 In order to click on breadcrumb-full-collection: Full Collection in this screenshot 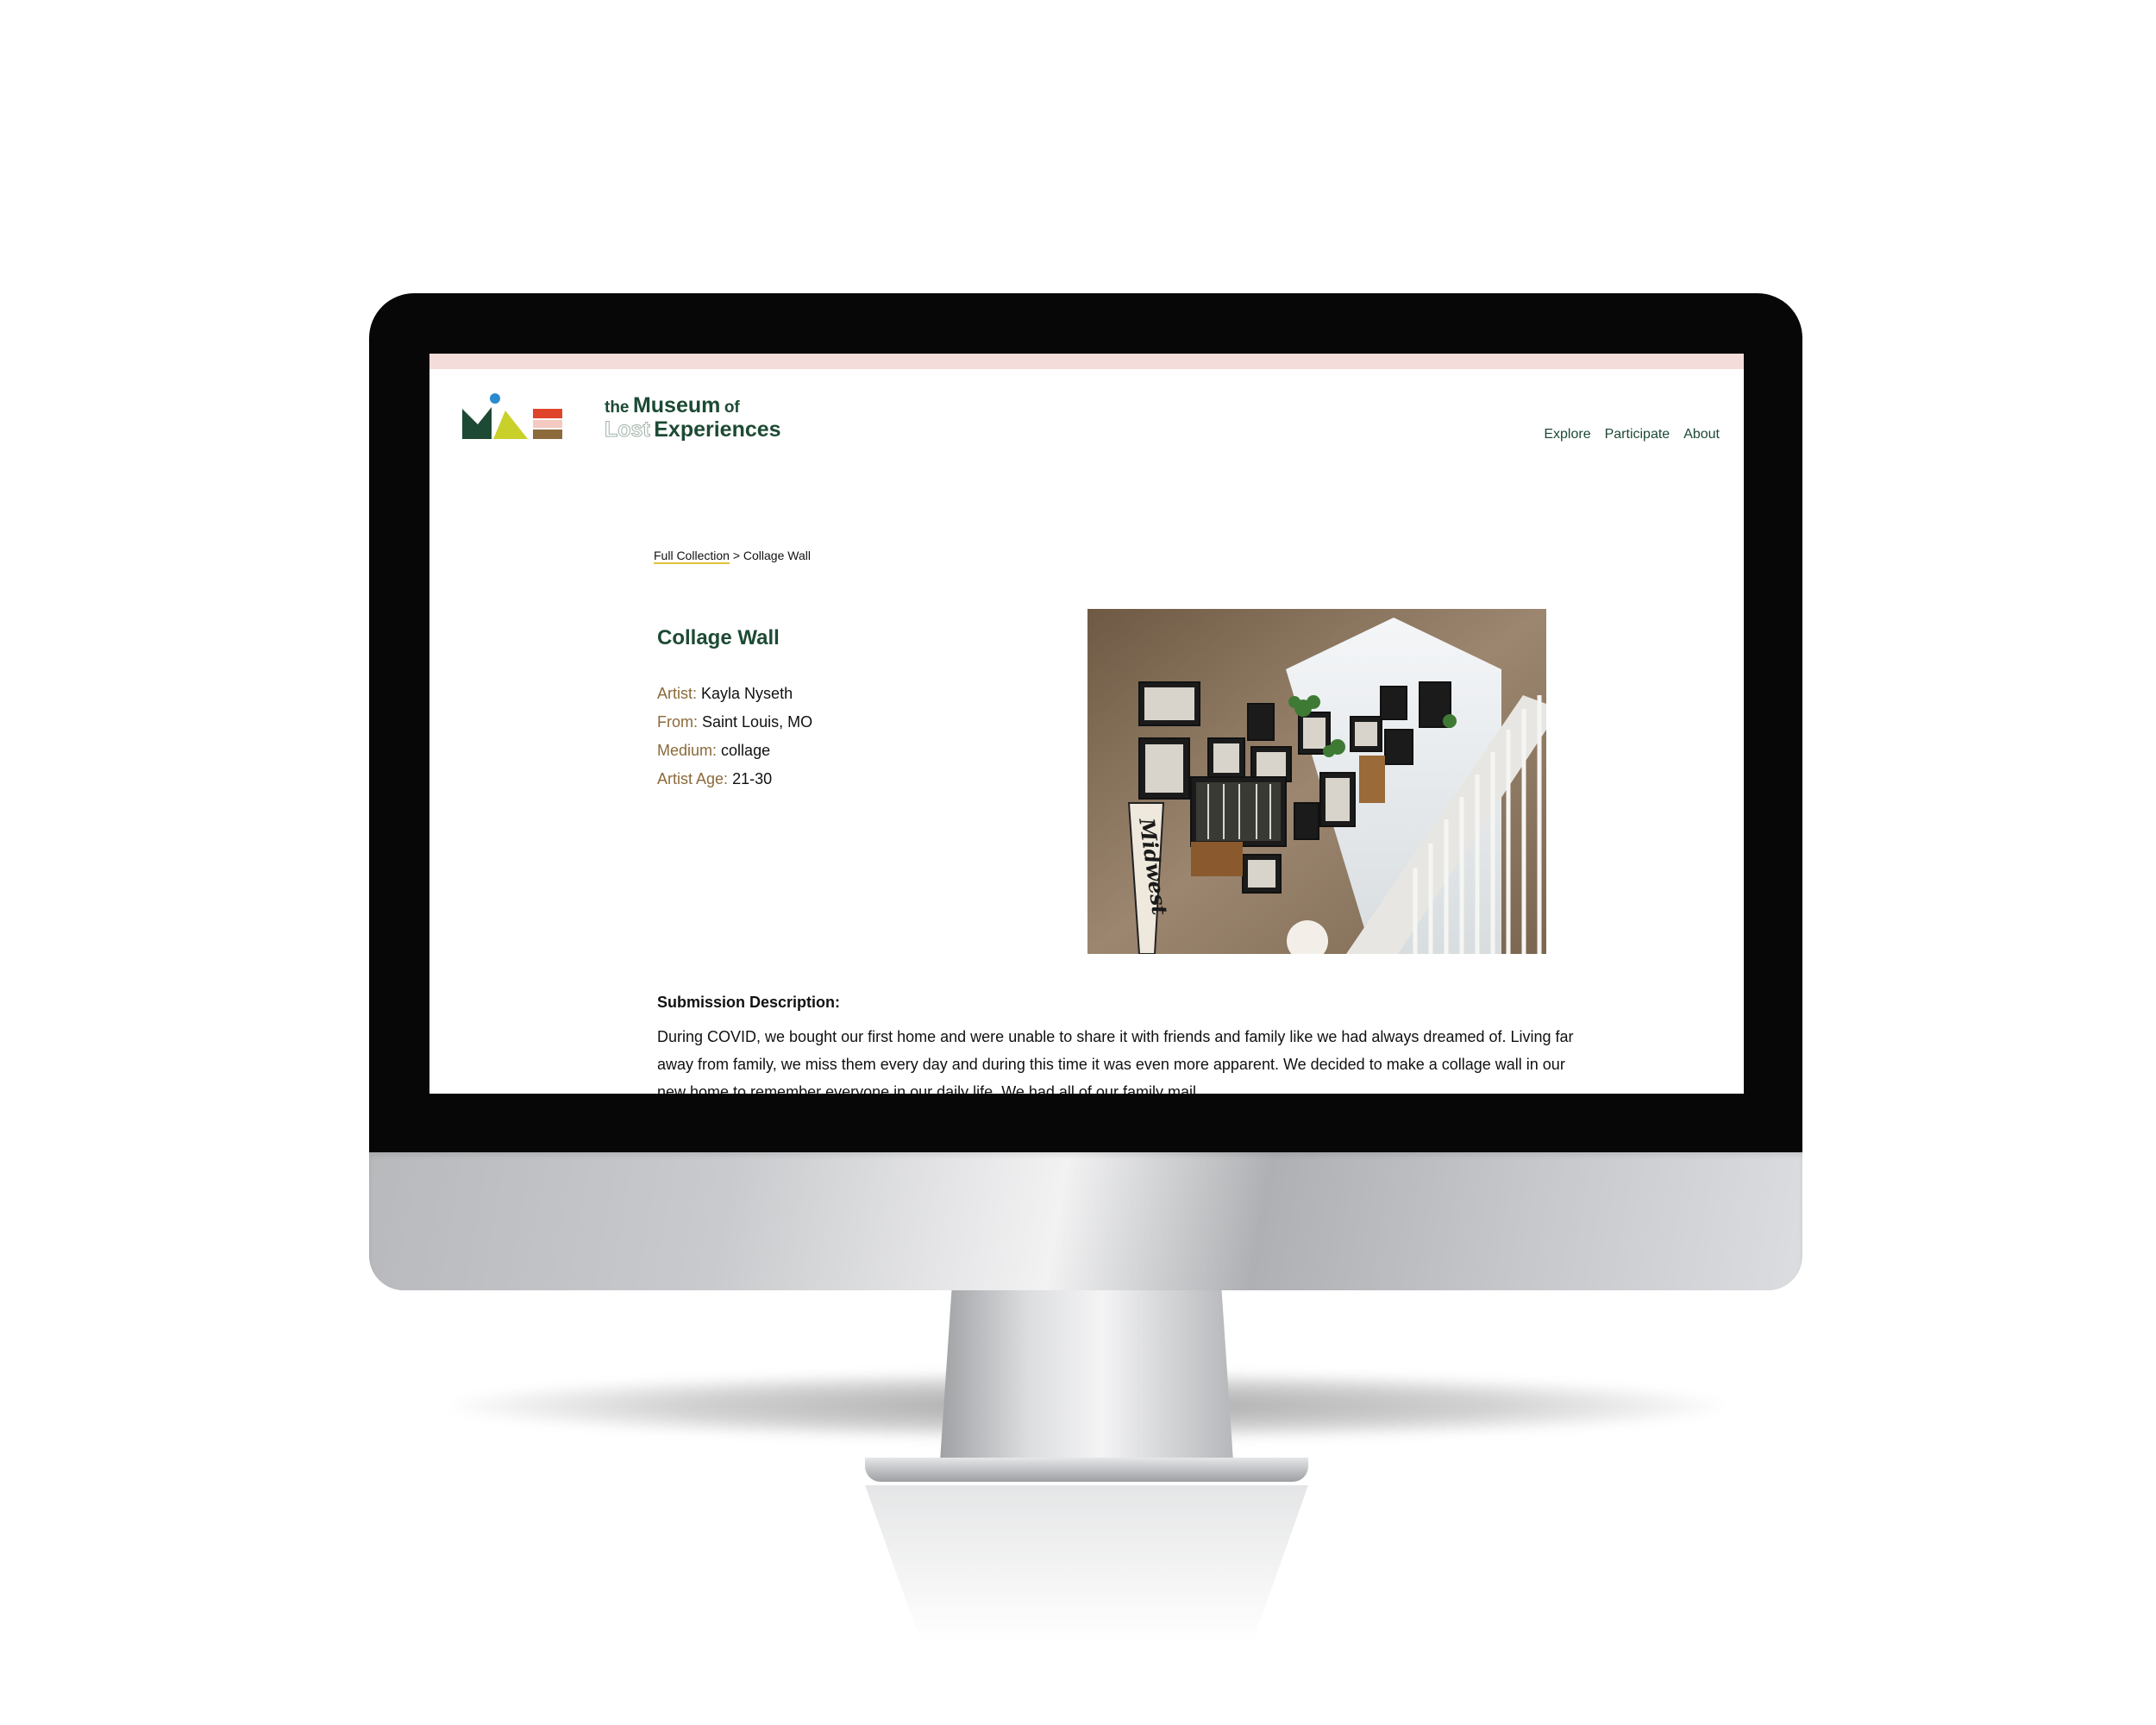, I will do `click(692, 557)`.